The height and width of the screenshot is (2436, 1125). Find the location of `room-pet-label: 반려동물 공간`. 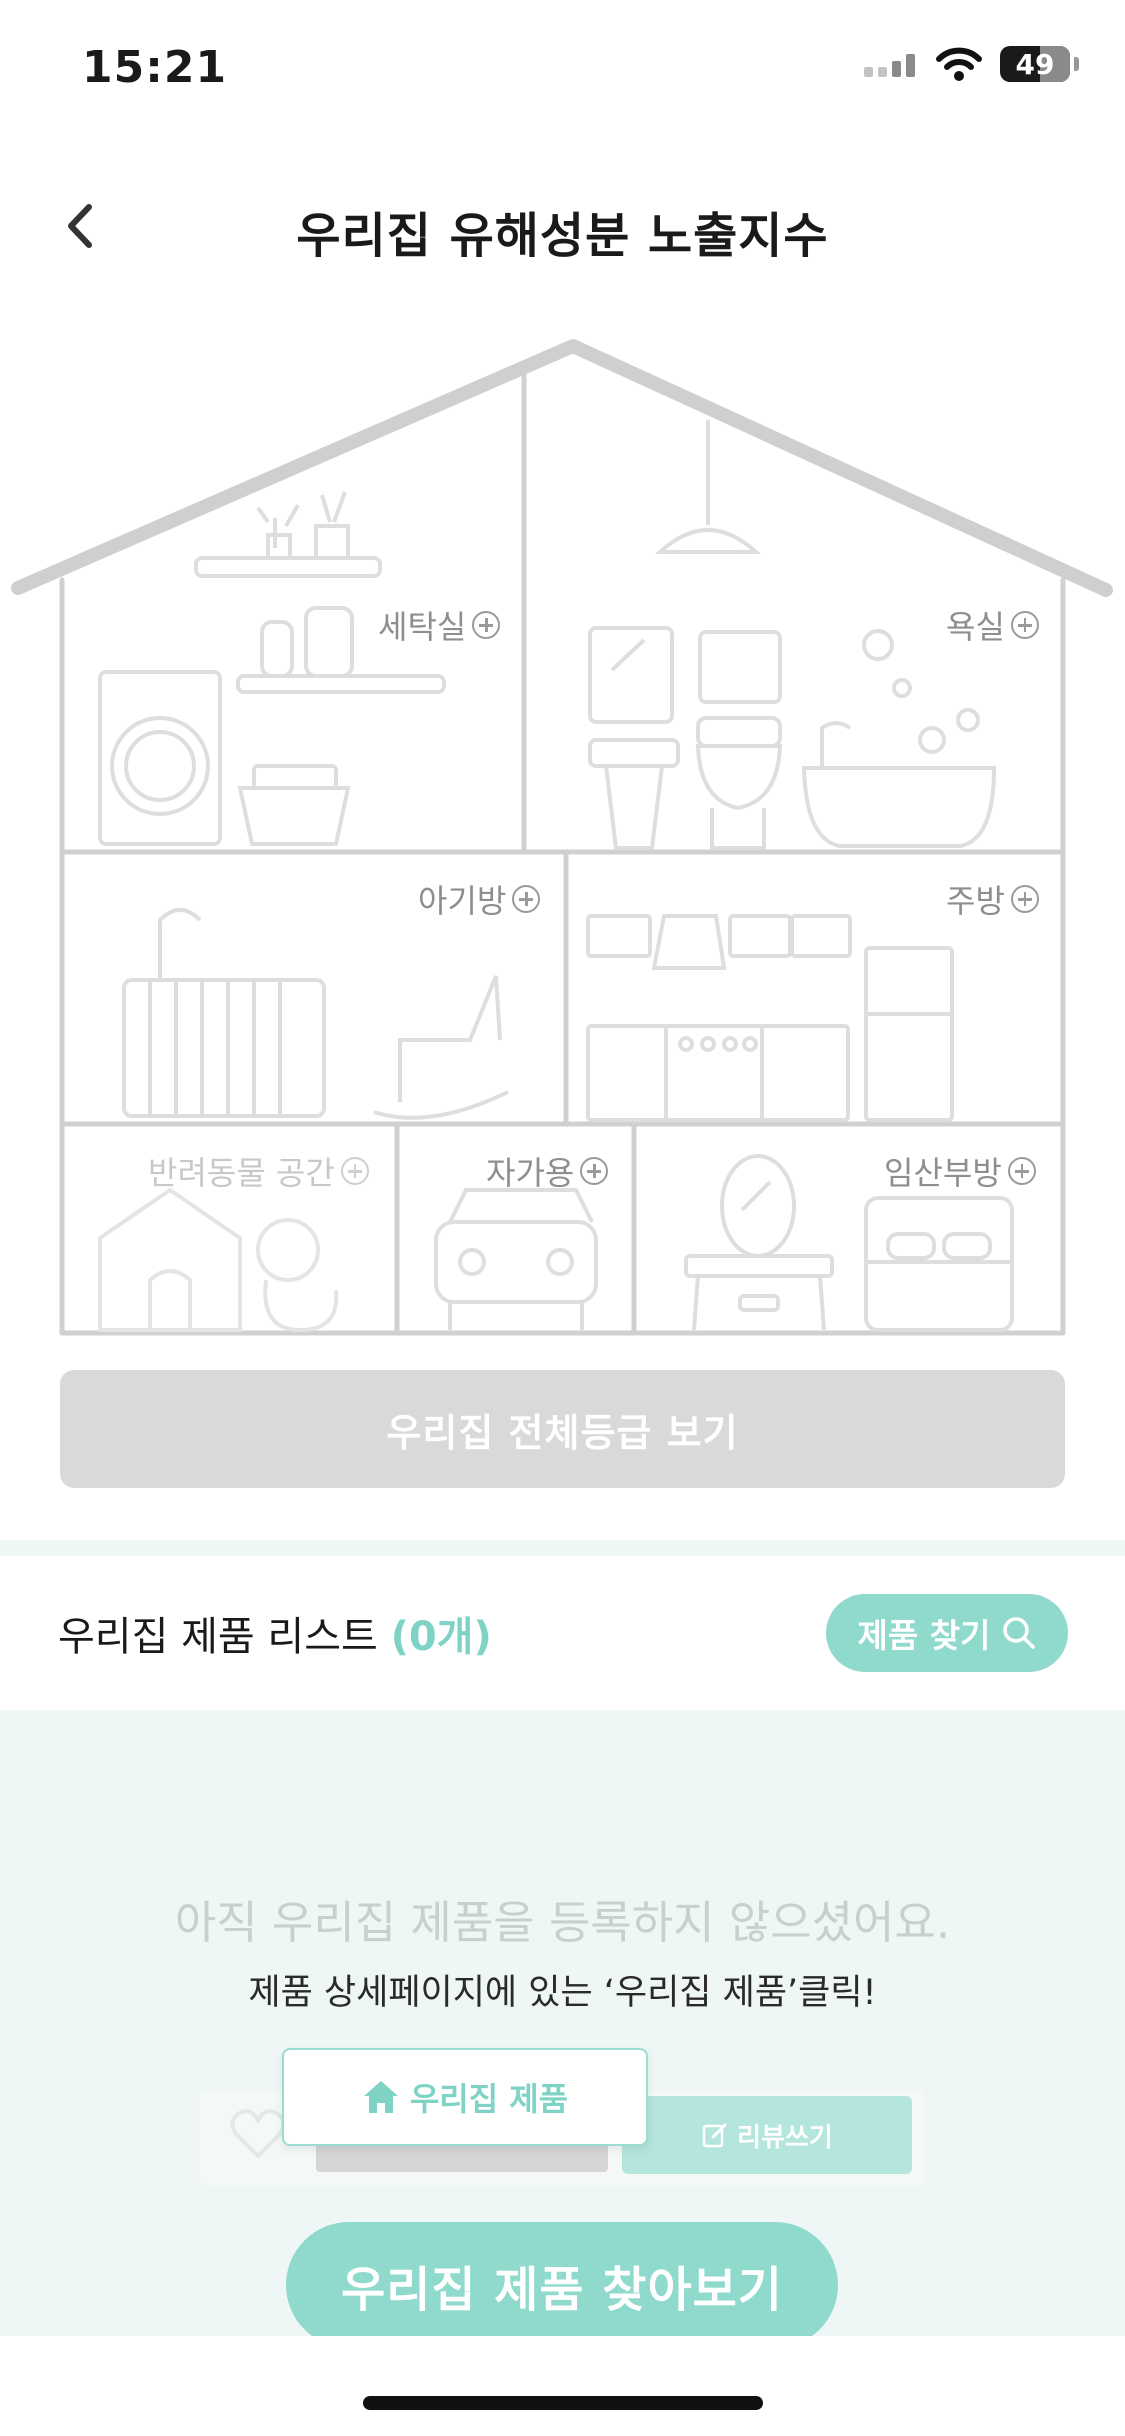

room-pet-label: 반려동물 공간 is located at coordinates (241, 1173).